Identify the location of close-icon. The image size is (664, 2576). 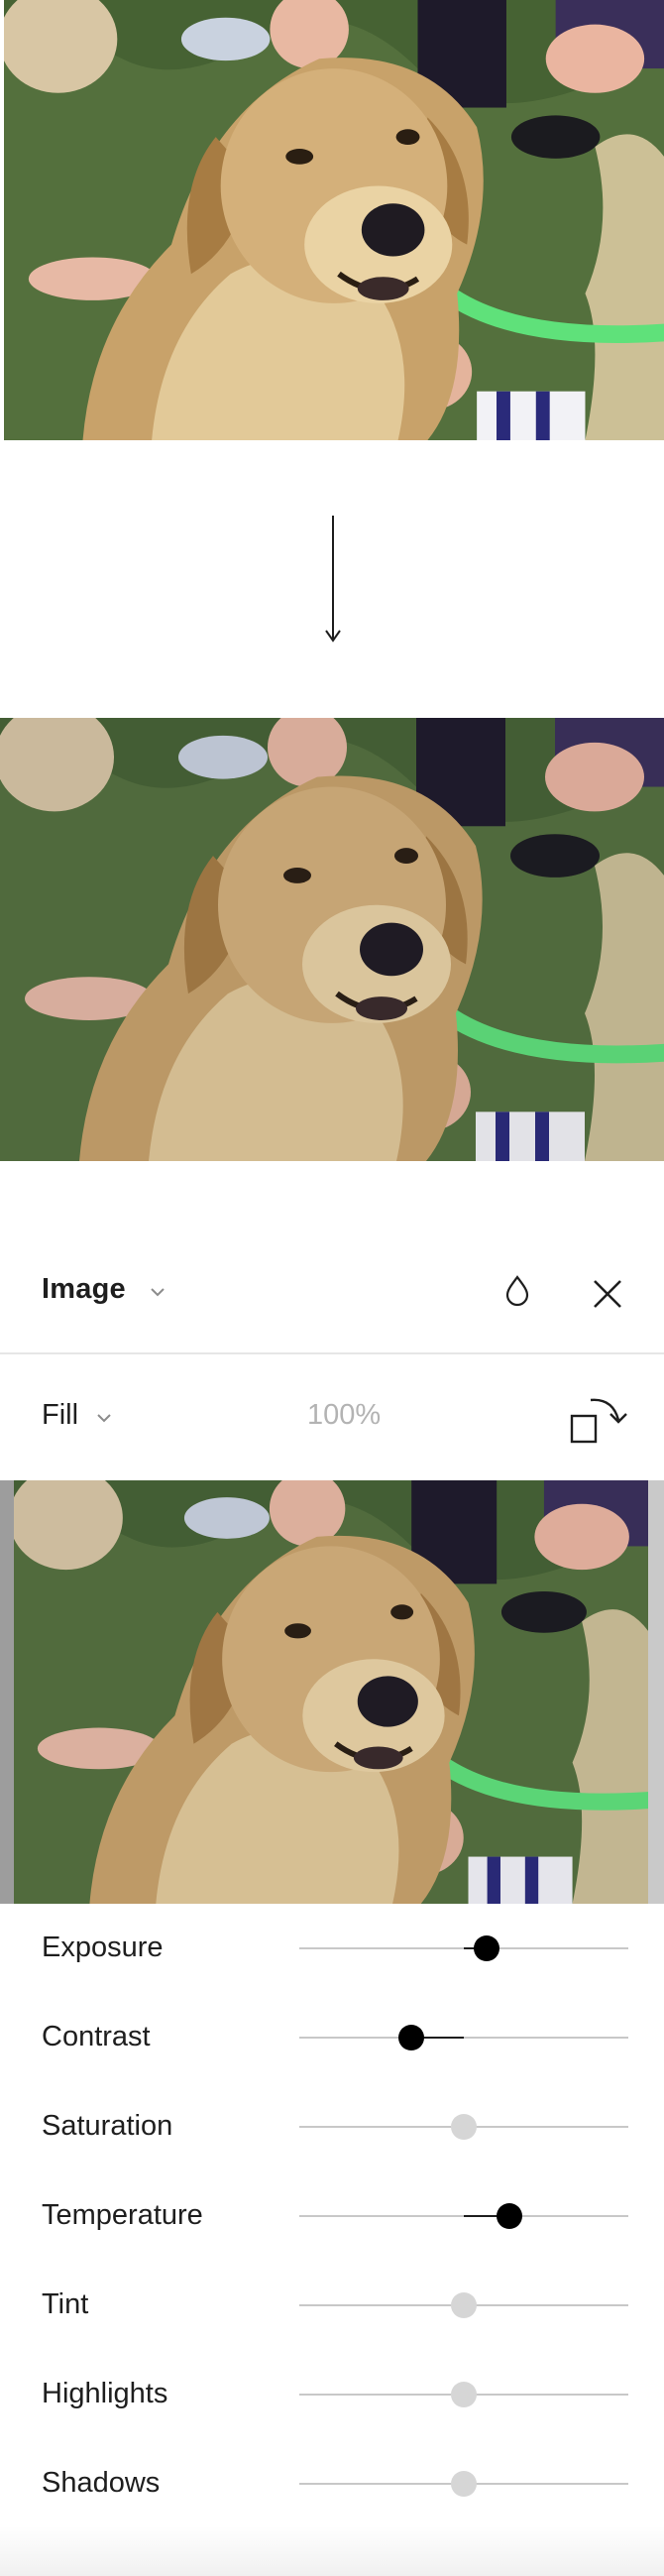
(607, 1294).